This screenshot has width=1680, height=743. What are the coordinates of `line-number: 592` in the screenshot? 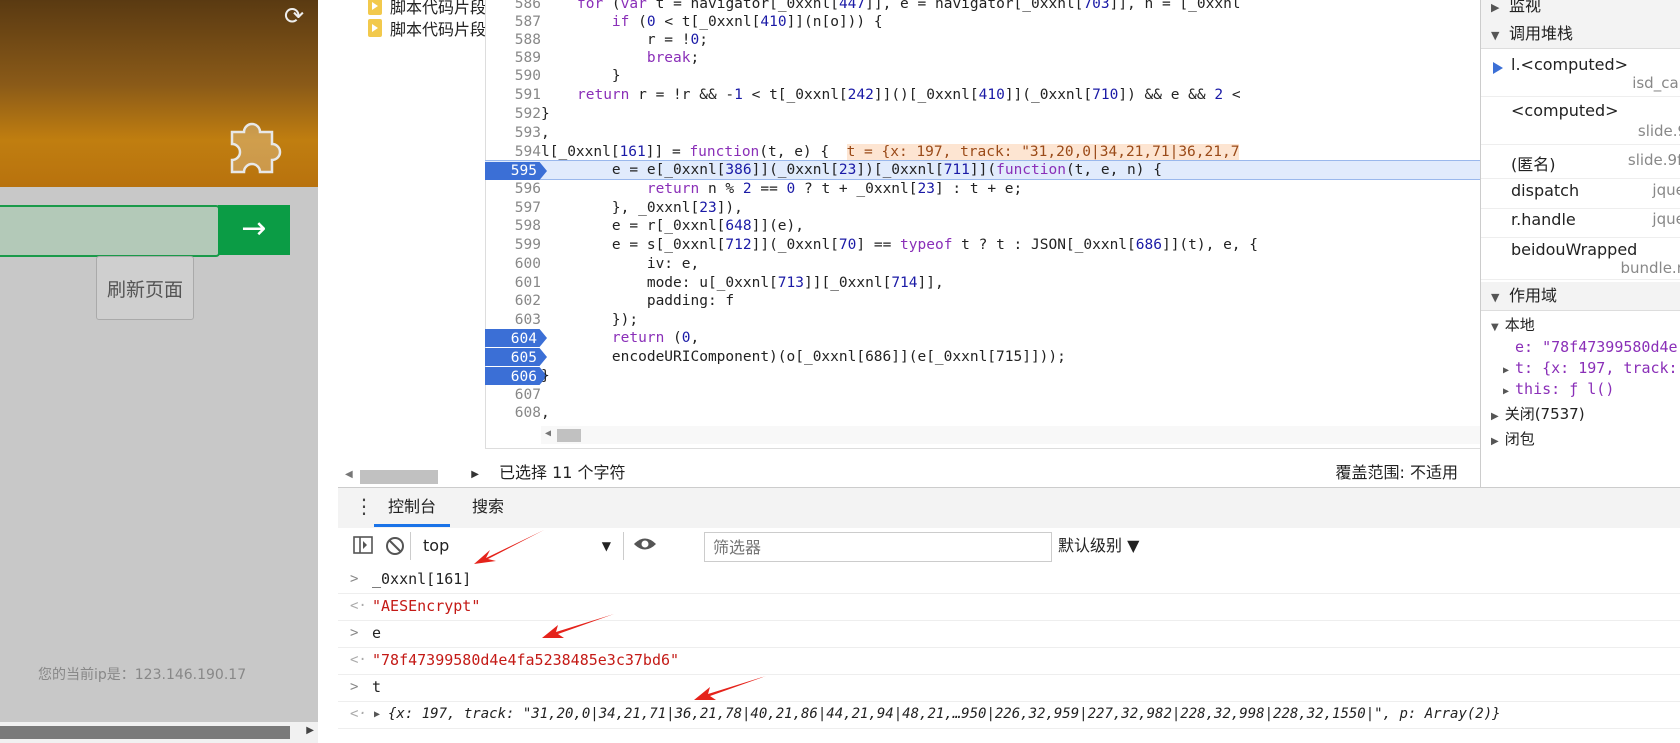 It's located at (513, 114).